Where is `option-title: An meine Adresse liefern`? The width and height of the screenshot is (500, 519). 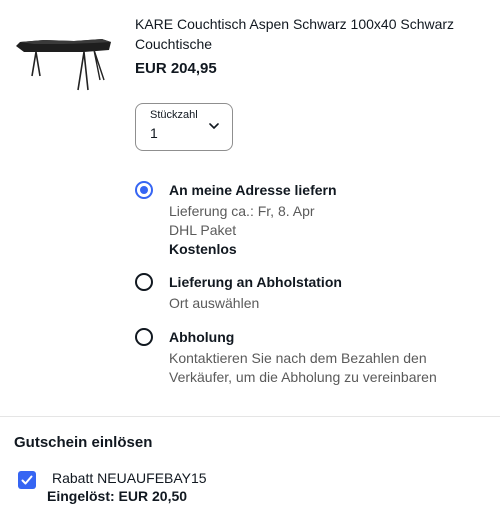 option-title: An meine Adresse liefern is located at coordinates (253, 190).